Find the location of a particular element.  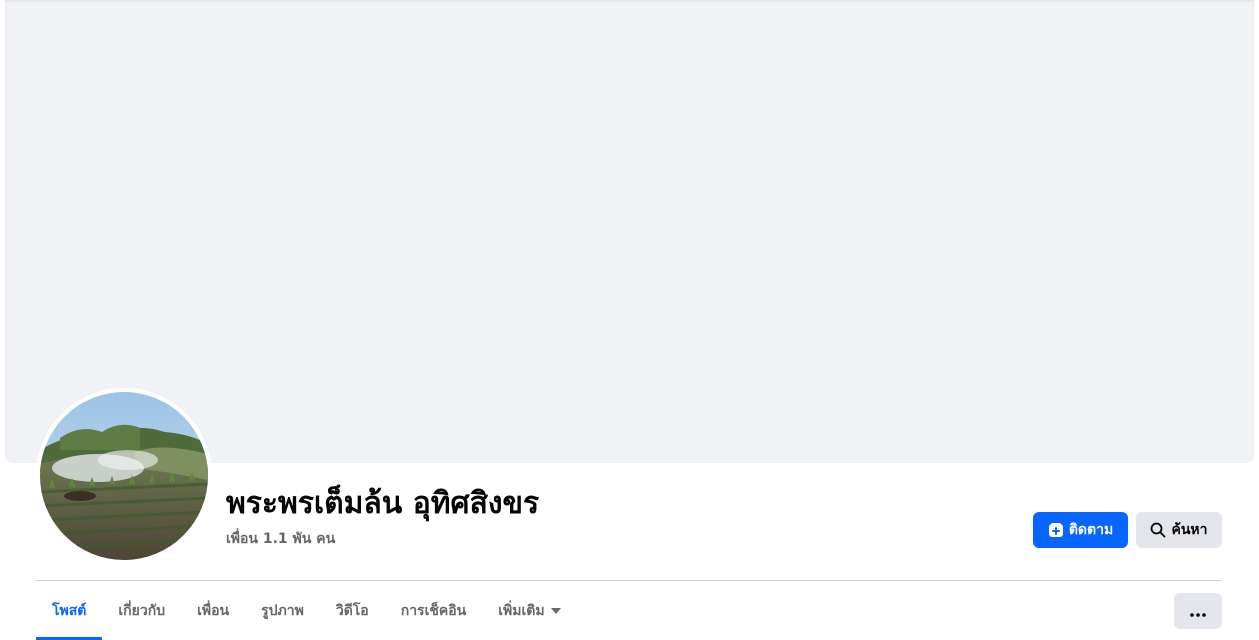

friend-count: เพื่อน 1.1 พัน คน is located at coordinates (280, 539).